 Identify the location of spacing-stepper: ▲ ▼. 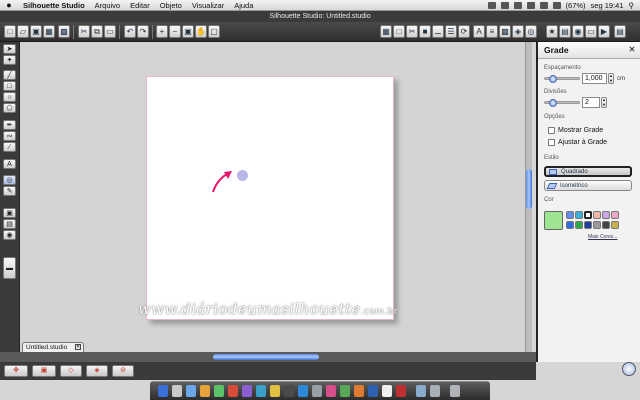
(611, 78).